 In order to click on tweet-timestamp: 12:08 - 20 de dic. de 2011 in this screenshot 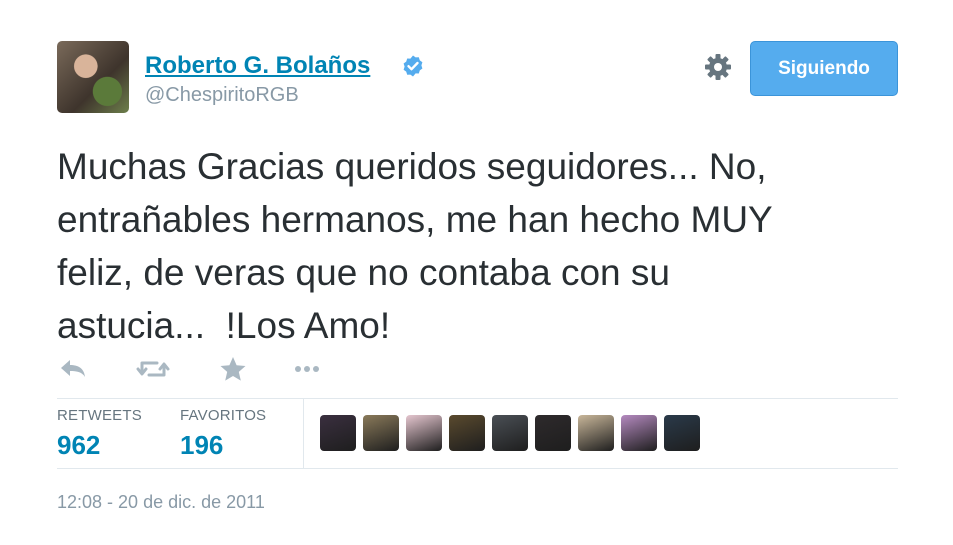, I will do `click(161, 502)`.